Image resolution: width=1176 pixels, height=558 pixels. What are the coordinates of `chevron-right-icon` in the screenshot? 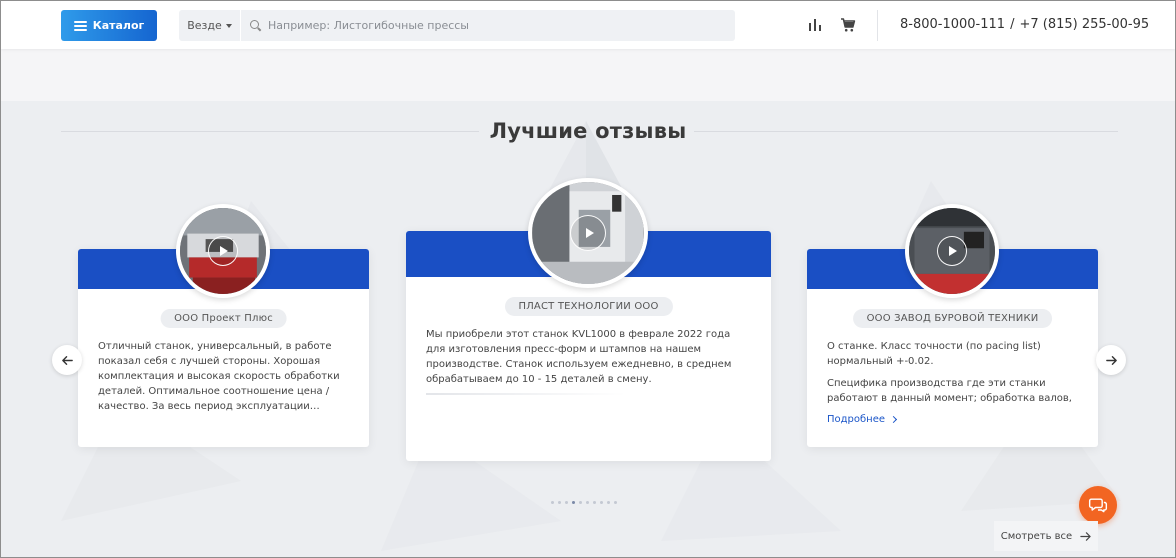 It's located at (893, 419).